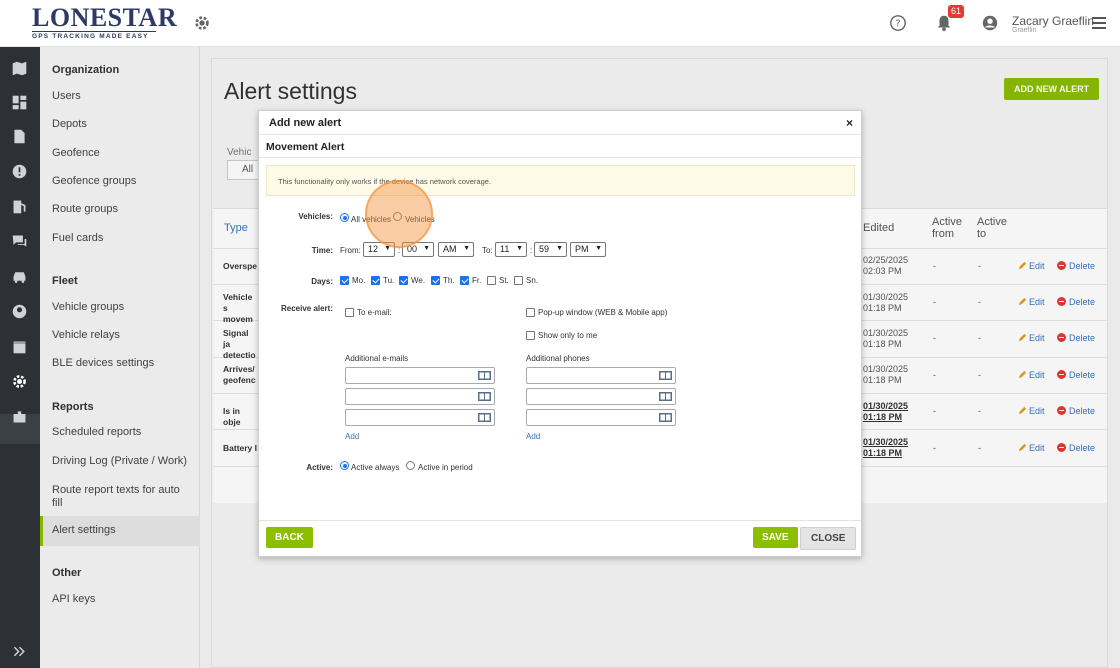 The image size is (1120, 668). What do you see at coordinates (582, 249) in the screenshot?
I see `to-ampm-value: PM` at bounding box center [582, 249].